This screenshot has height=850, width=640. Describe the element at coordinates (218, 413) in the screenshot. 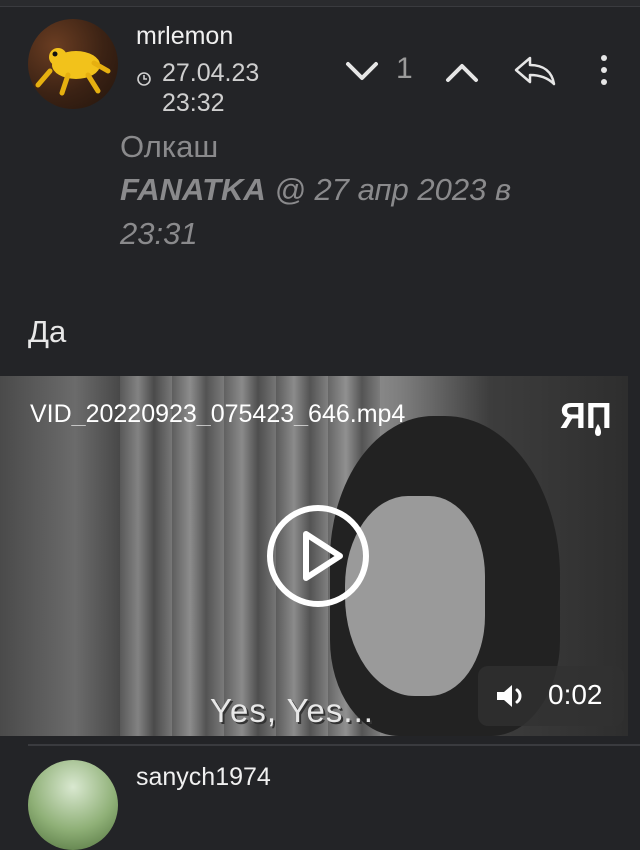

I see `video-file-name: VID_20220923_075423_646.mp4` at that location.